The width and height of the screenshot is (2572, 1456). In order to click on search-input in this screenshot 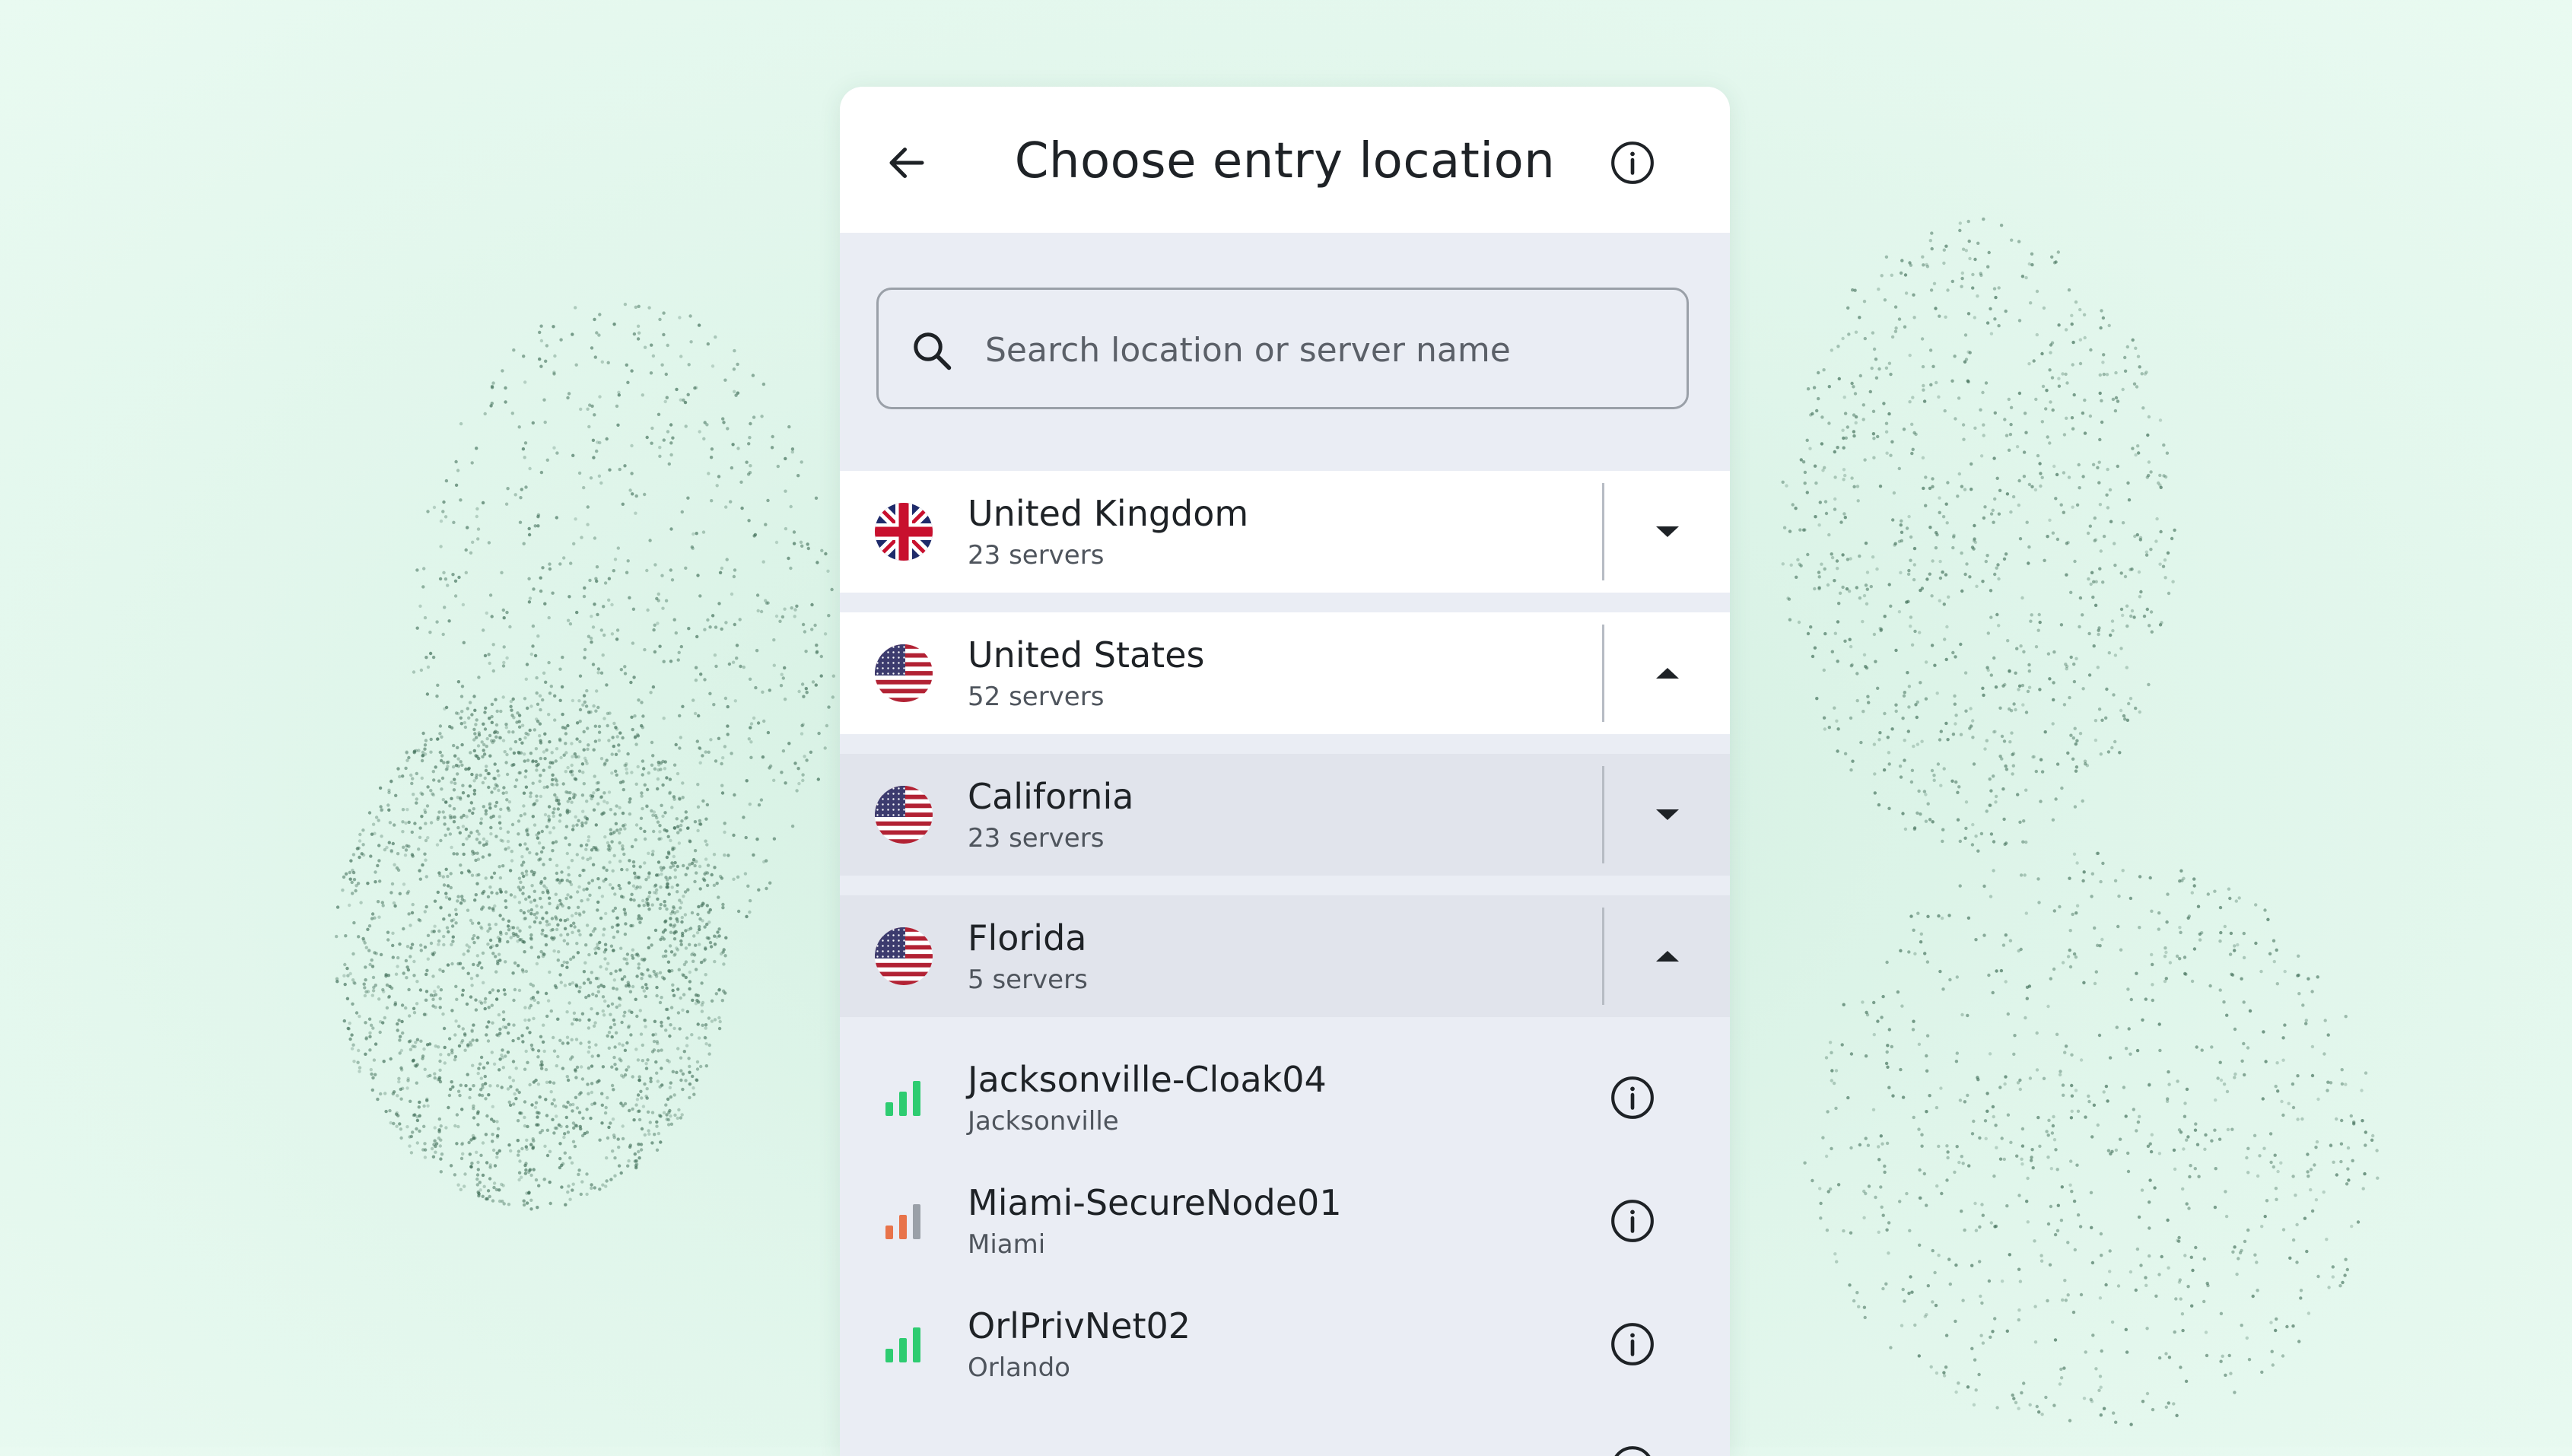, I will do `click(1320, 350)`.